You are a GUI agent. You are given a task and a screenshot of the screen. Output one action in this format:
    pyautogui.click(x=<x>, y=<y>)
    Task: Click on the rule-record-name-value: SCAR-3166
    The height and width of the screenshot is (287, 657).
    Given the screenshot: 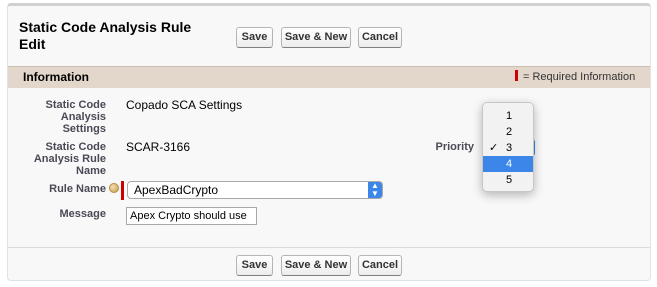 What is the action you would take?
    pyautogui.click(x=158, y=147)
    